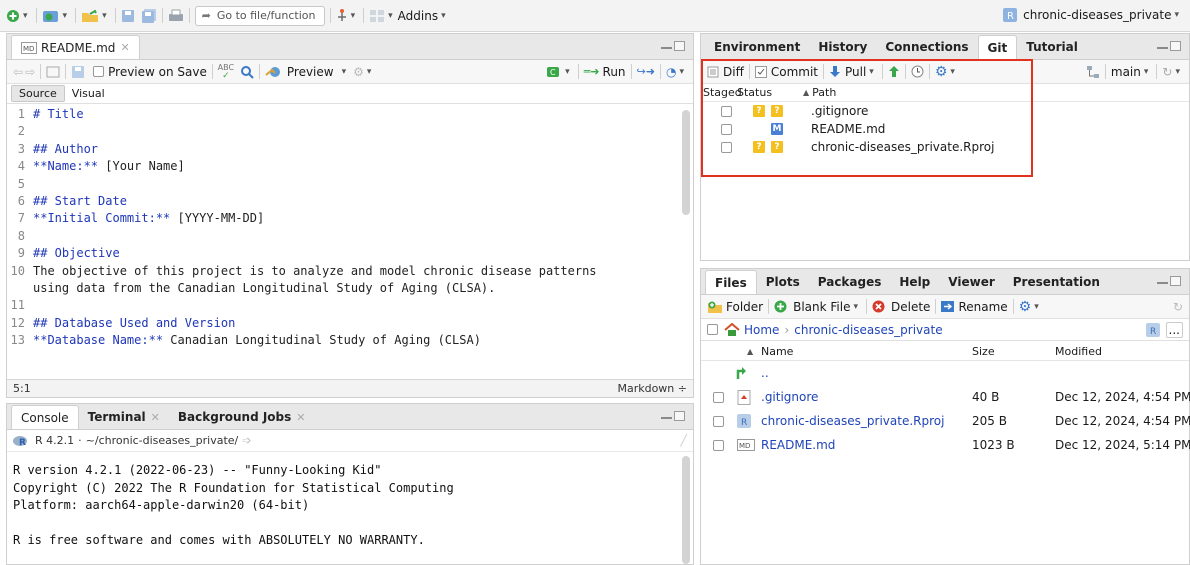 The height and width of the screenshot is (565, 1190). Describe the element at coordinates (868, 330) in the screenshot. I see `breadcrumb-current: chronic-diseases_private` at that location.